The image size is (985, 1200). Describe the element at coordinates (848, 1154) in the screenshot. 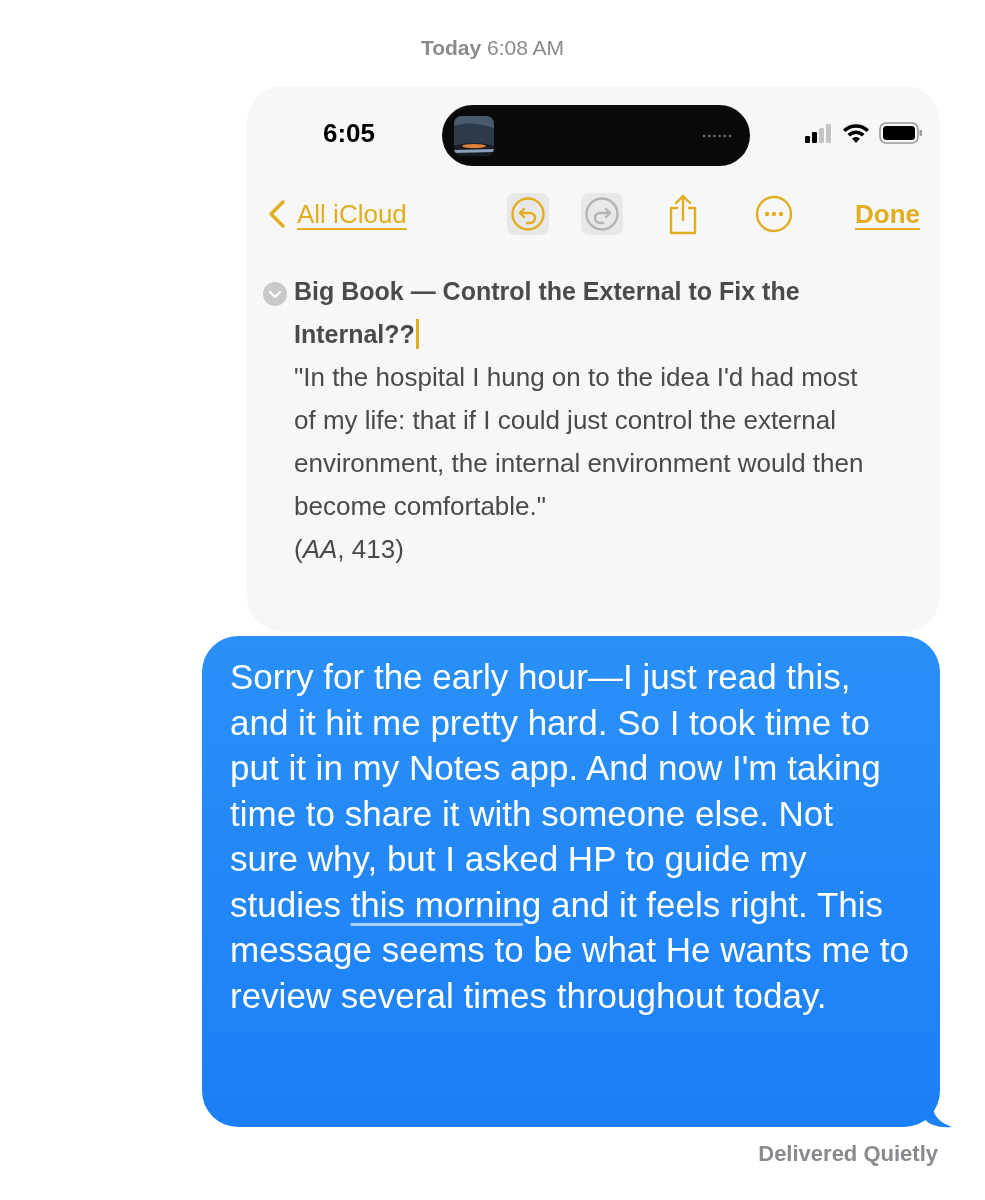

I see `delivery-status: Delivered Quietly` at that location.